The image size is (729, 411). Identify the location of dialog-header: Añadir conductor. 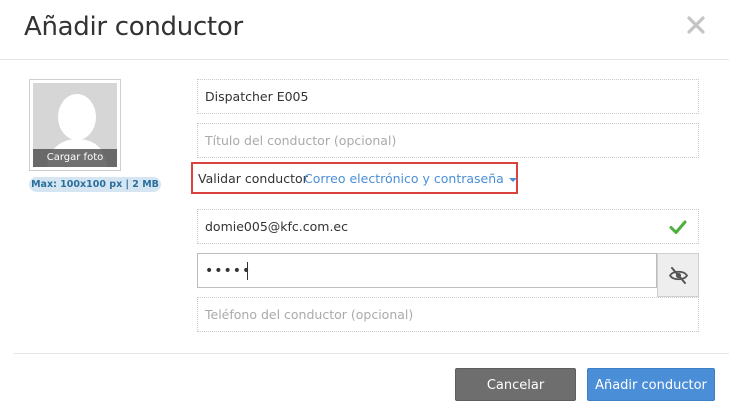
(364, 30).